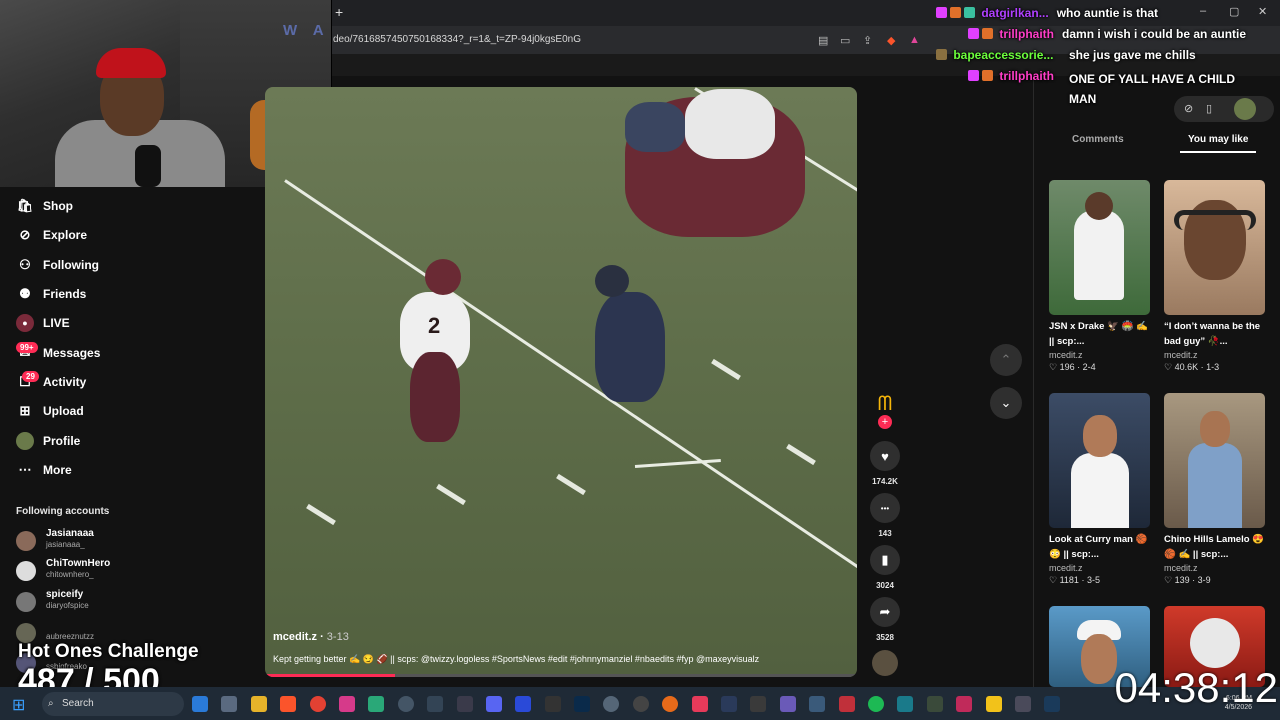 Image resolution: width=1280 pixels, height=720 pixels. I want to click on nav-item-more: ⋯ More, so click(44, 470).